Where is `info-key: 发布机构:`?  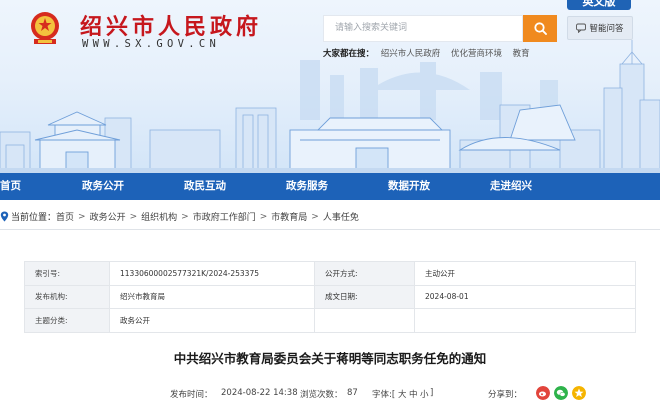 info-key: 发布机构: is located at coordinates (67, 296).